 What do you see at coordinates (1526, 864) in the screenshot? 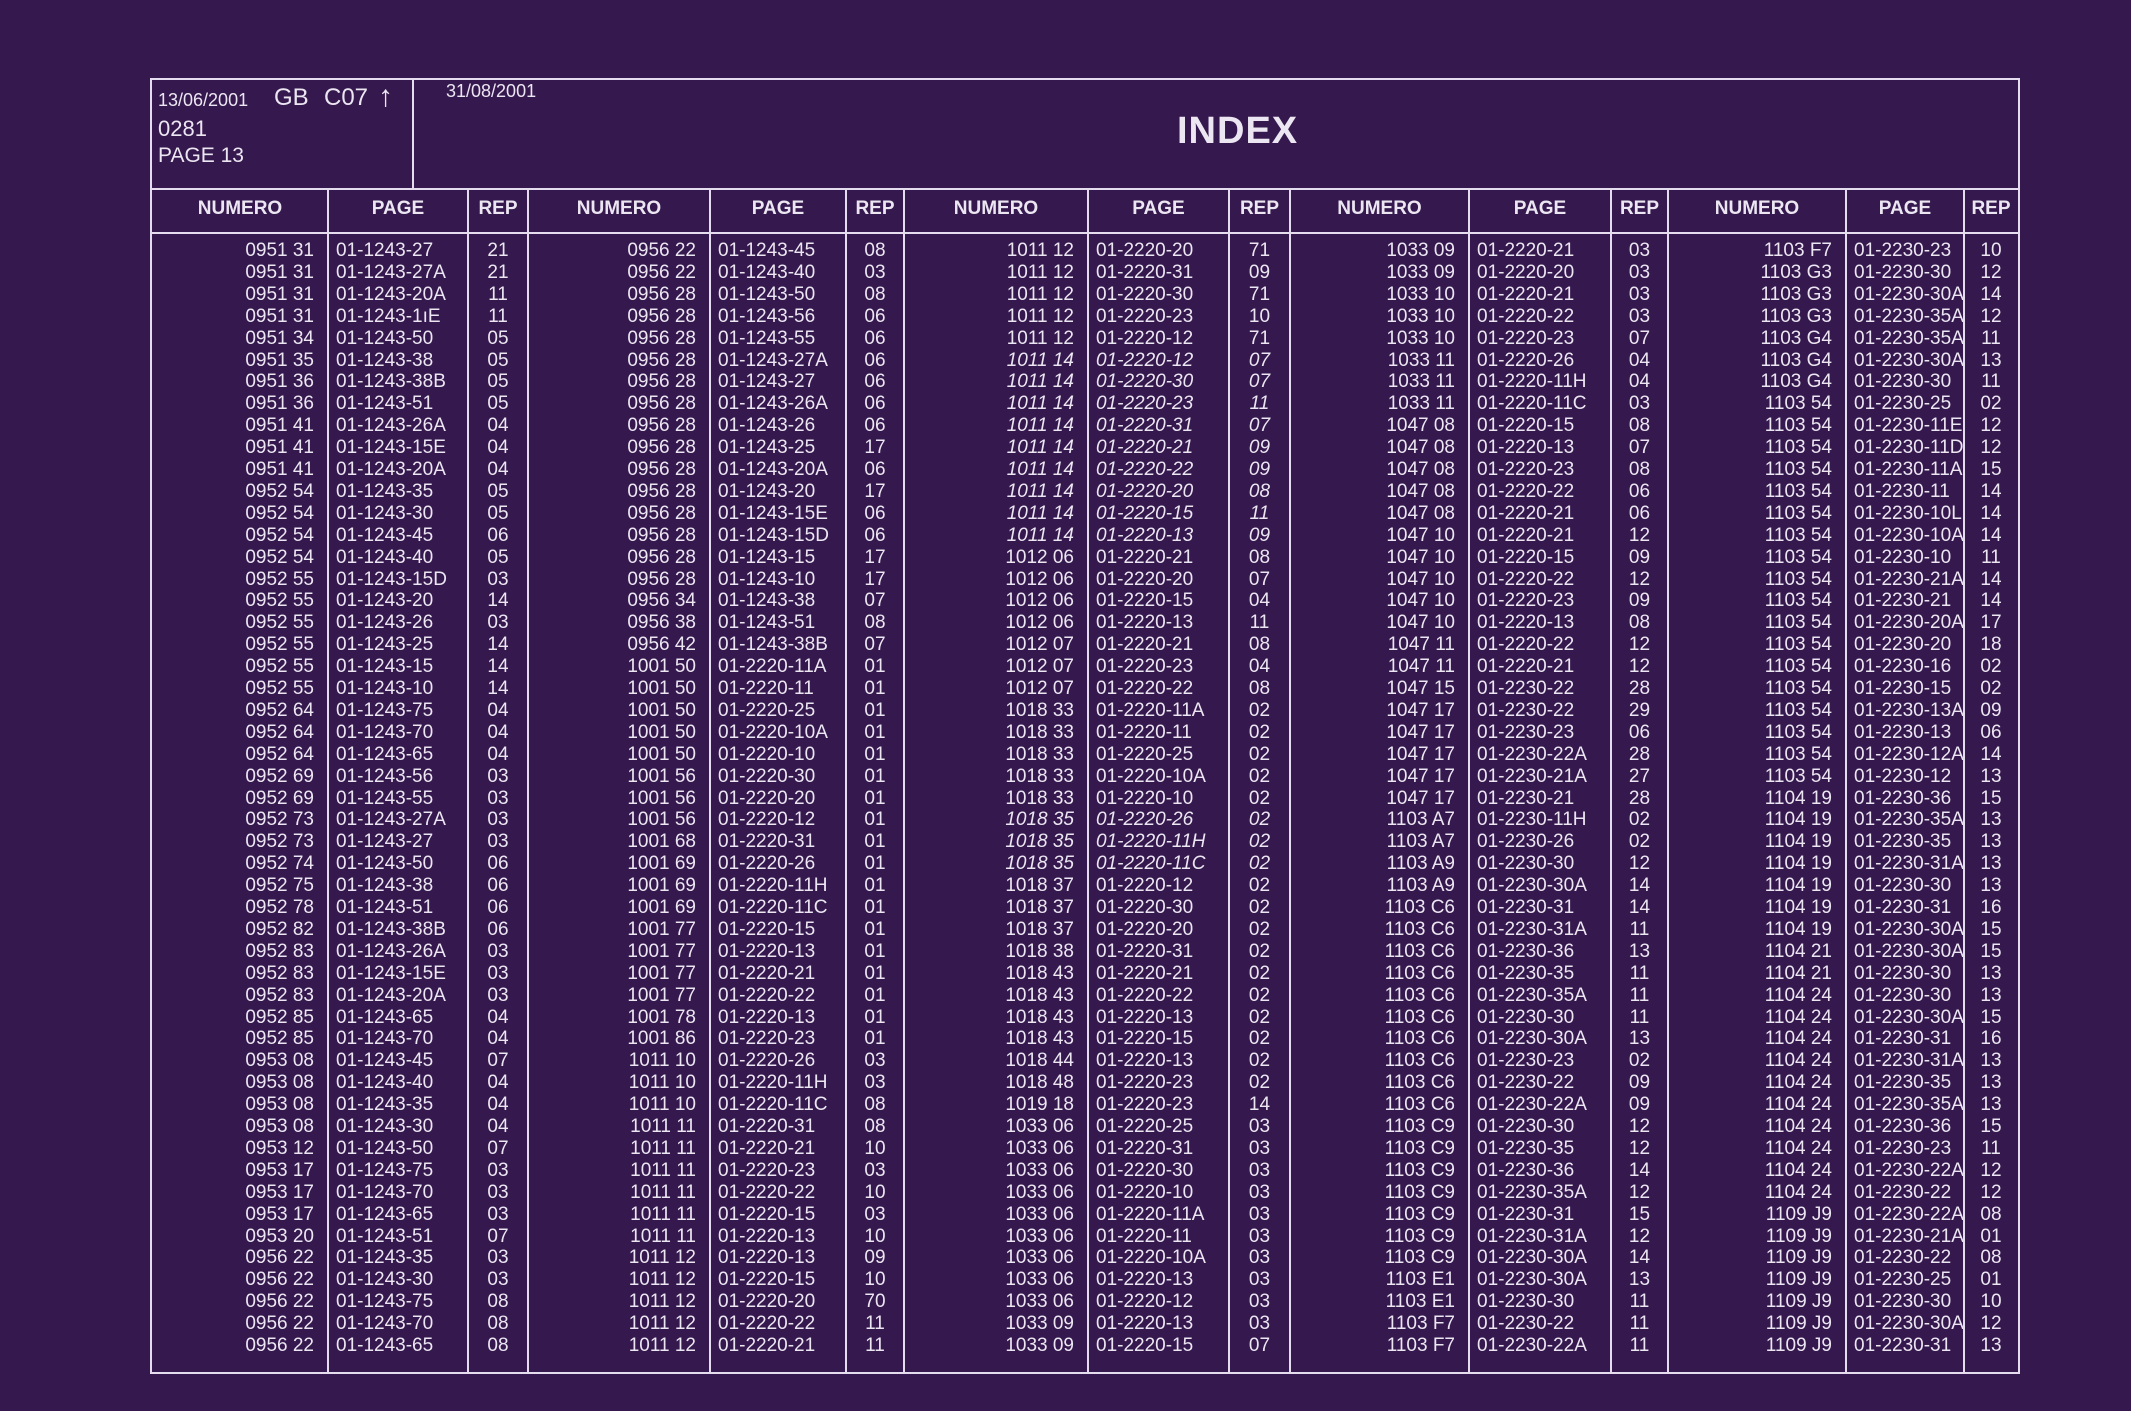
I see `table-cell-page: 01-2230-30` at bounding box center [1526, 864].